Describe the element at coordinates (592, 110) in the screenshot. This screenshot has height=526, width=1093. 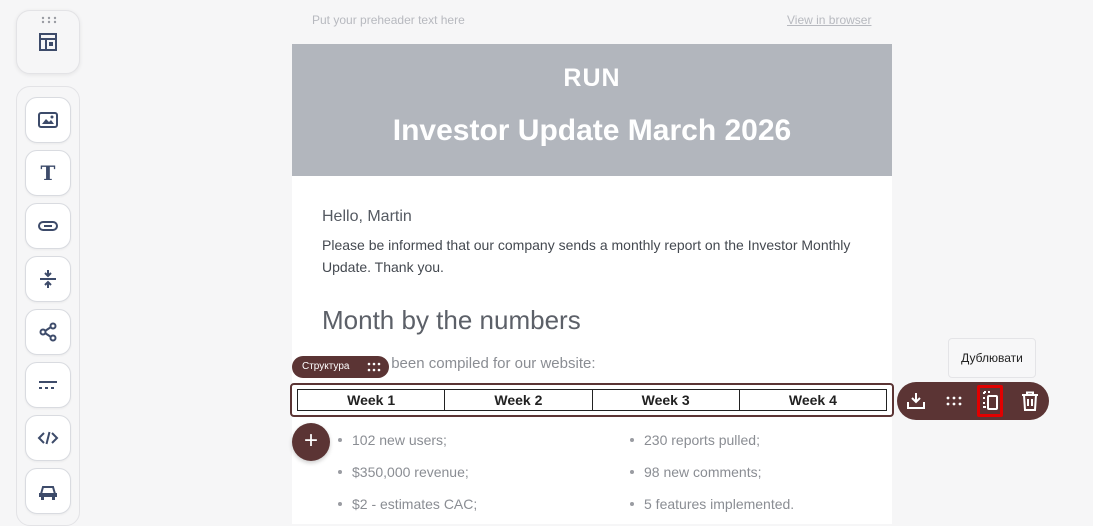
I see `hero-banner: RUN Investor Update March 2026` at that location.